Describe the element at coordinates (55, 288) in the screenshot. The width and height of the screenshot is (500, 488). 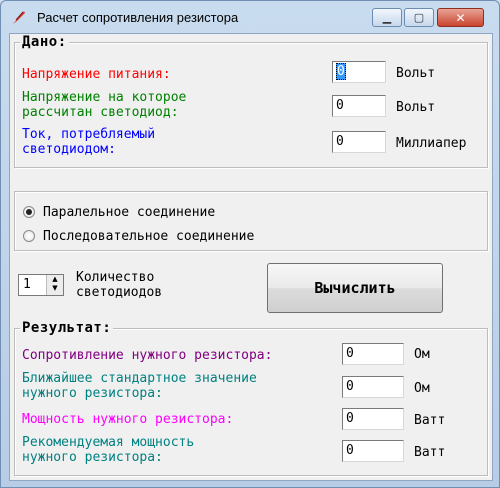
I see `spinner-down-icon: ▼` at that location.